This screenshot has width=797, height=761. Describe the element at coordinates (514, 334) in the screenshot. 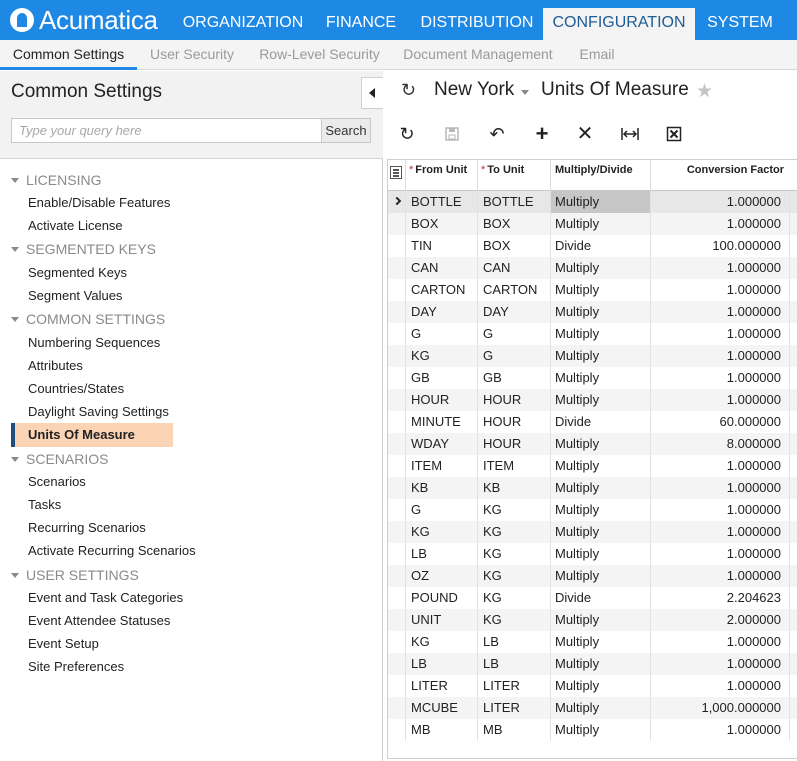

I see `to-unit-cell: G` at that location.